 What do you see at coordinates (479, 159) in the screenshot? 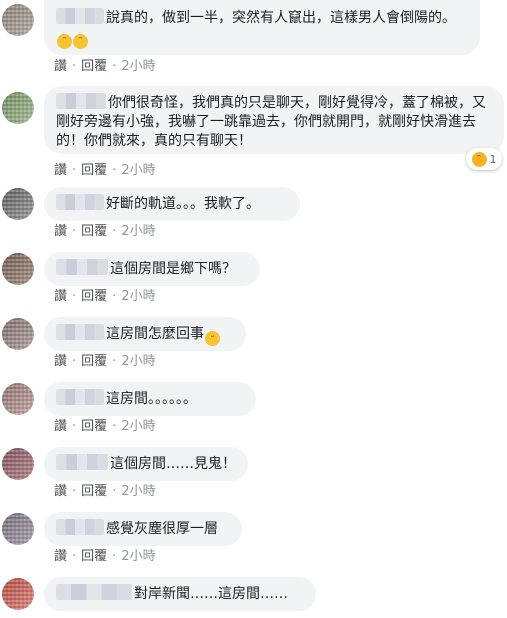
I see `haha-reaction-icon: ᵔ` at bounding box center [479, 159].